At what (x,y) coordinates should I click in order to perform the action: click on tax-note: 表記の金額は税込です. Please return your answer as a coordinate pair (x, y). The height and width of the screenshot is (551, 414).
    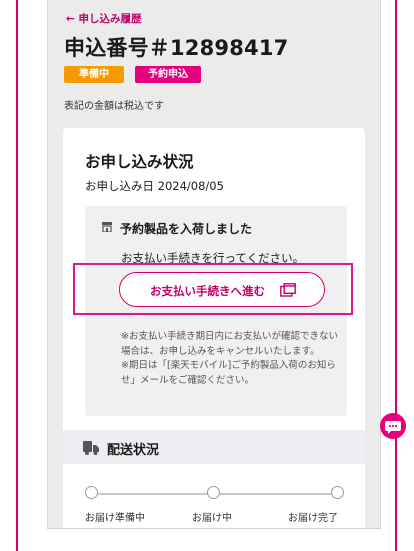
    Looking at the image, I should click on (114, 106).